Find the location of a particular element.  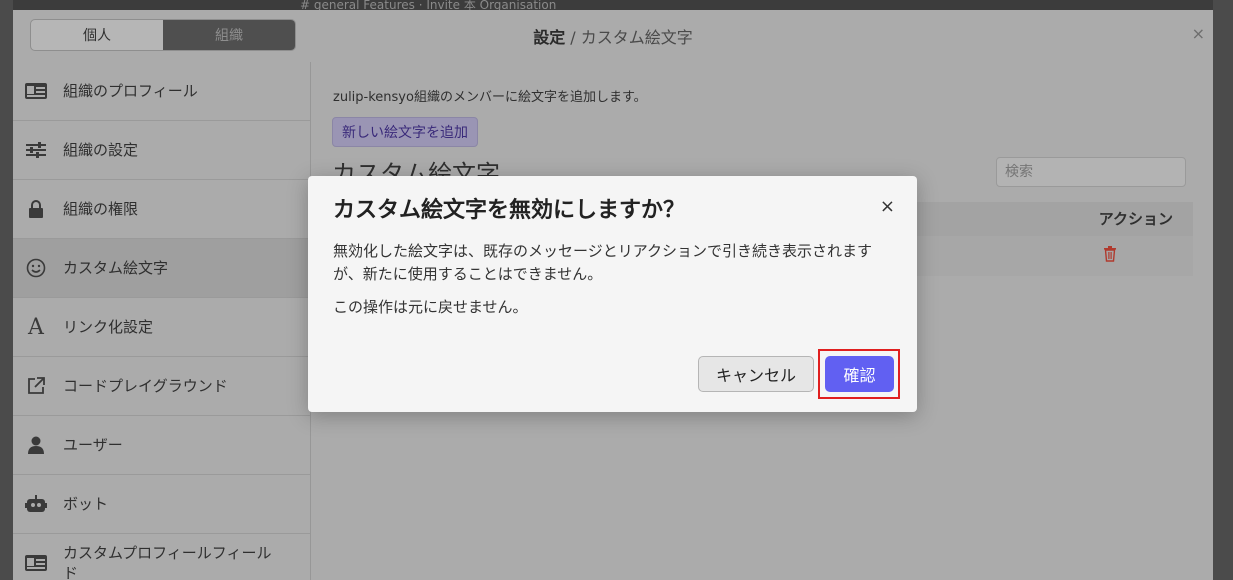

menu-item-bots: ボット is located at coordinates (161, 504).